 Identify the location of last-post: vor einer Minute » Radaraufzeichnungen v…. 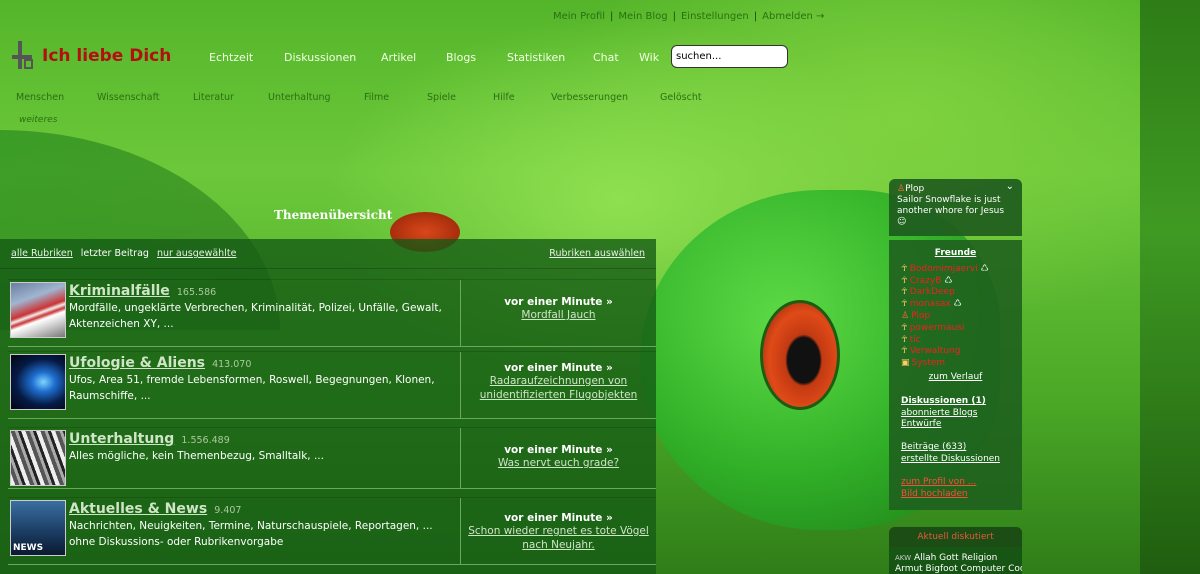
(558, 385).